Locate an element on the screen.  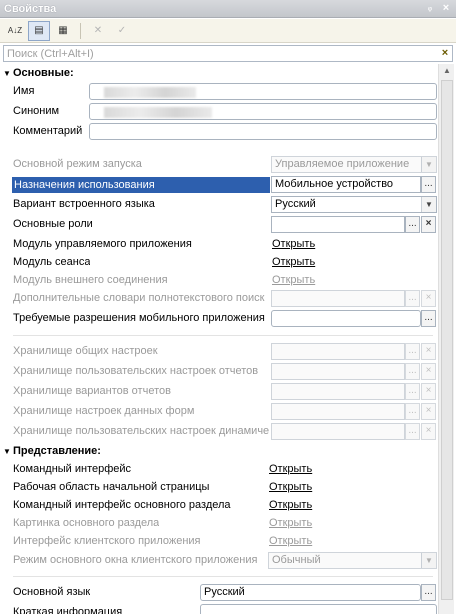
prop-main-language-label: Основной язык is located at coordinates (52, 592).